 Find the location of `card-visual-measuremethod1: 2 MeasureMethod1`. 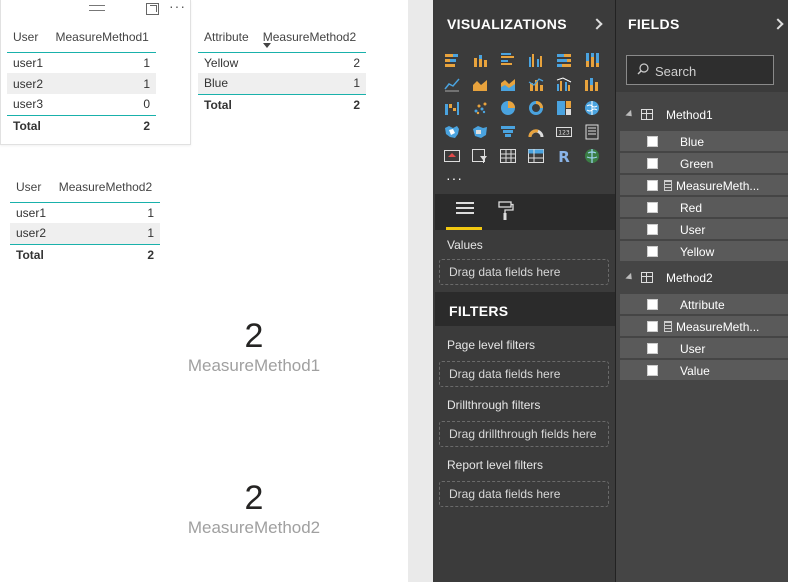

card-visual-measuremethod1: 2 MeasureMethod1 is located at coordinates (254, 346).